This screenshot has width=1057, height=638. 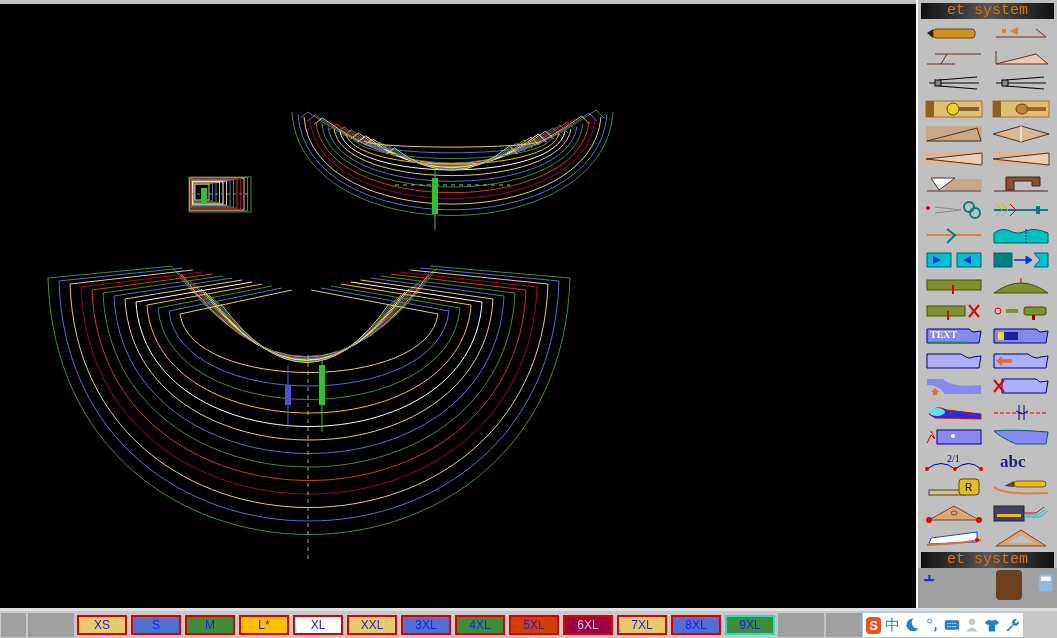 I want to click on piece-arrow-tool-icon, so click(x=953, y=260).